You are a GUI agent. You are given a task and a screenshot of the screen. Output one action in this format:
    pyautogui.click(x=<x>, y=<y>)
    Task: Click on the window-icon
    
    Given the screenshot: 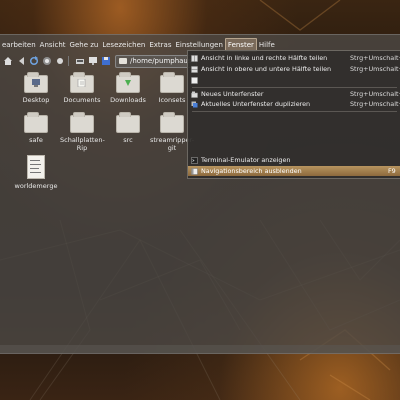 What is the action you would take?
    pyautogui.click(x=194, y=80)
    